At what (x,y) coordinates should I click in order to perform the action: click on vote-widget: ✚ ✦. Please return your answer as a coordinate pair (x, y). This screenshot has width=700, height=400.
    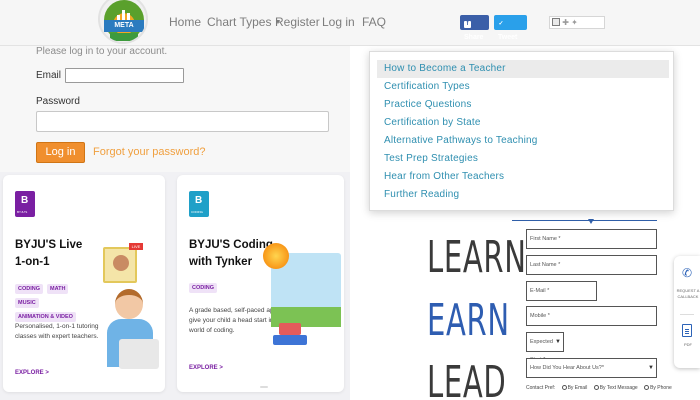
    Looking at the image, I should click on (577, 22).